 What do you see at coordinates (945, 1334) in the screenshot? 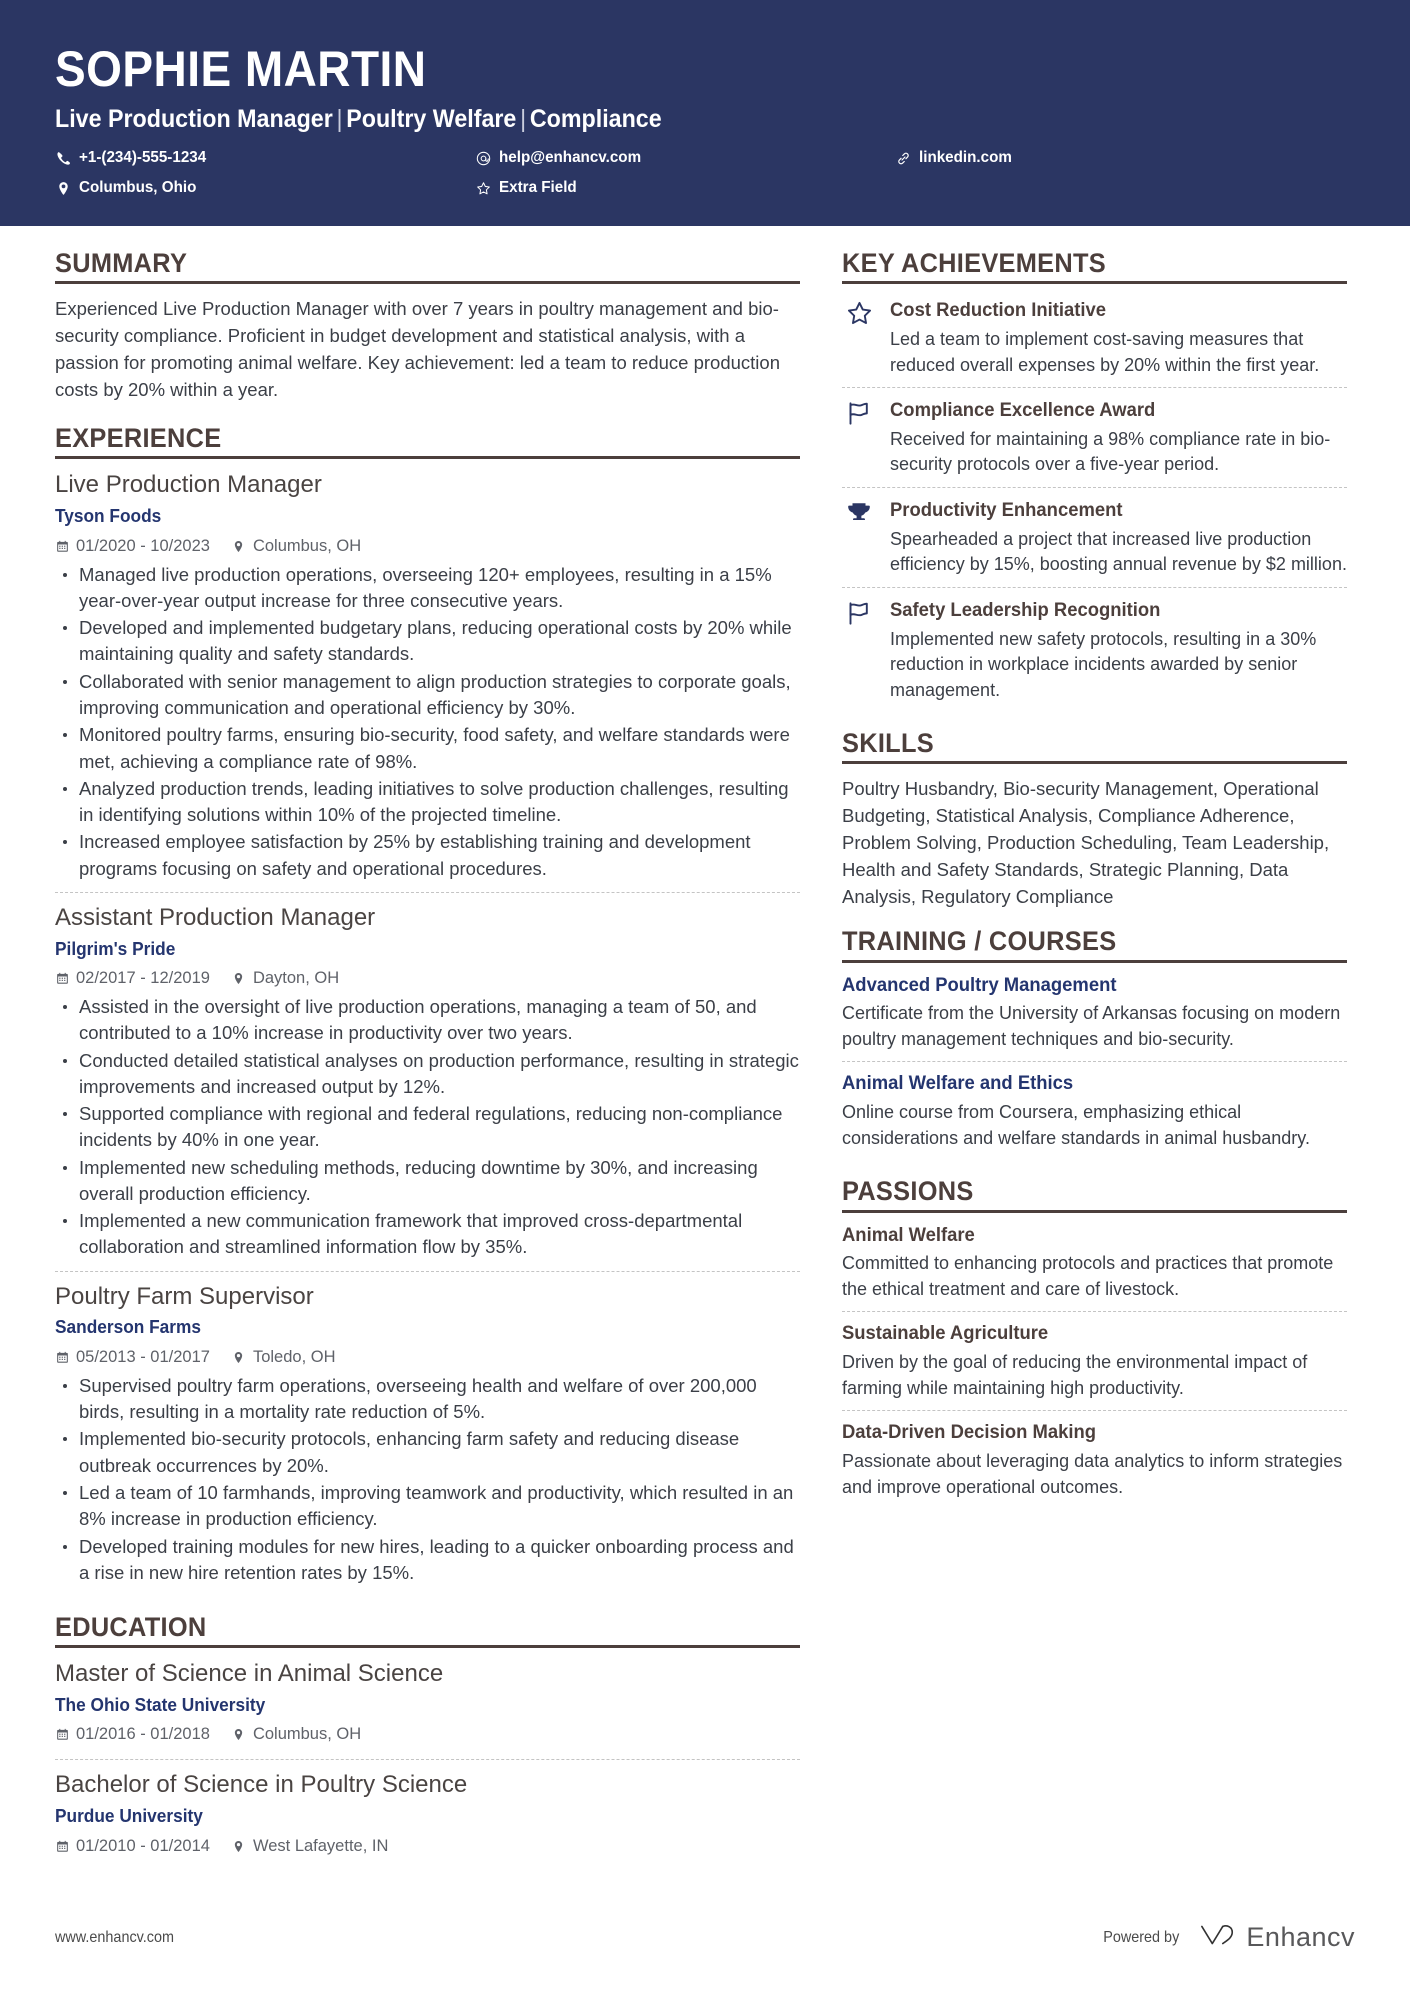
I see `passion-title: Sustainable Agriculture` at bounding box center [945, 1334].